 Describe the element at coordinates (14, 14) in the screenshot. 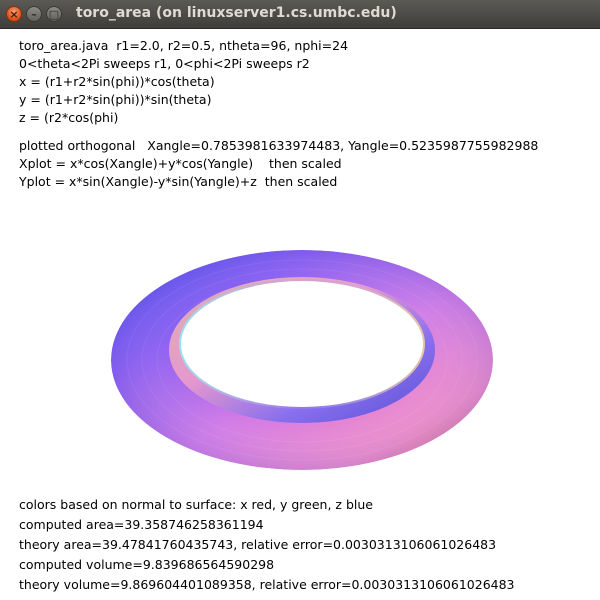

I see `close-icon: ×` at that location.